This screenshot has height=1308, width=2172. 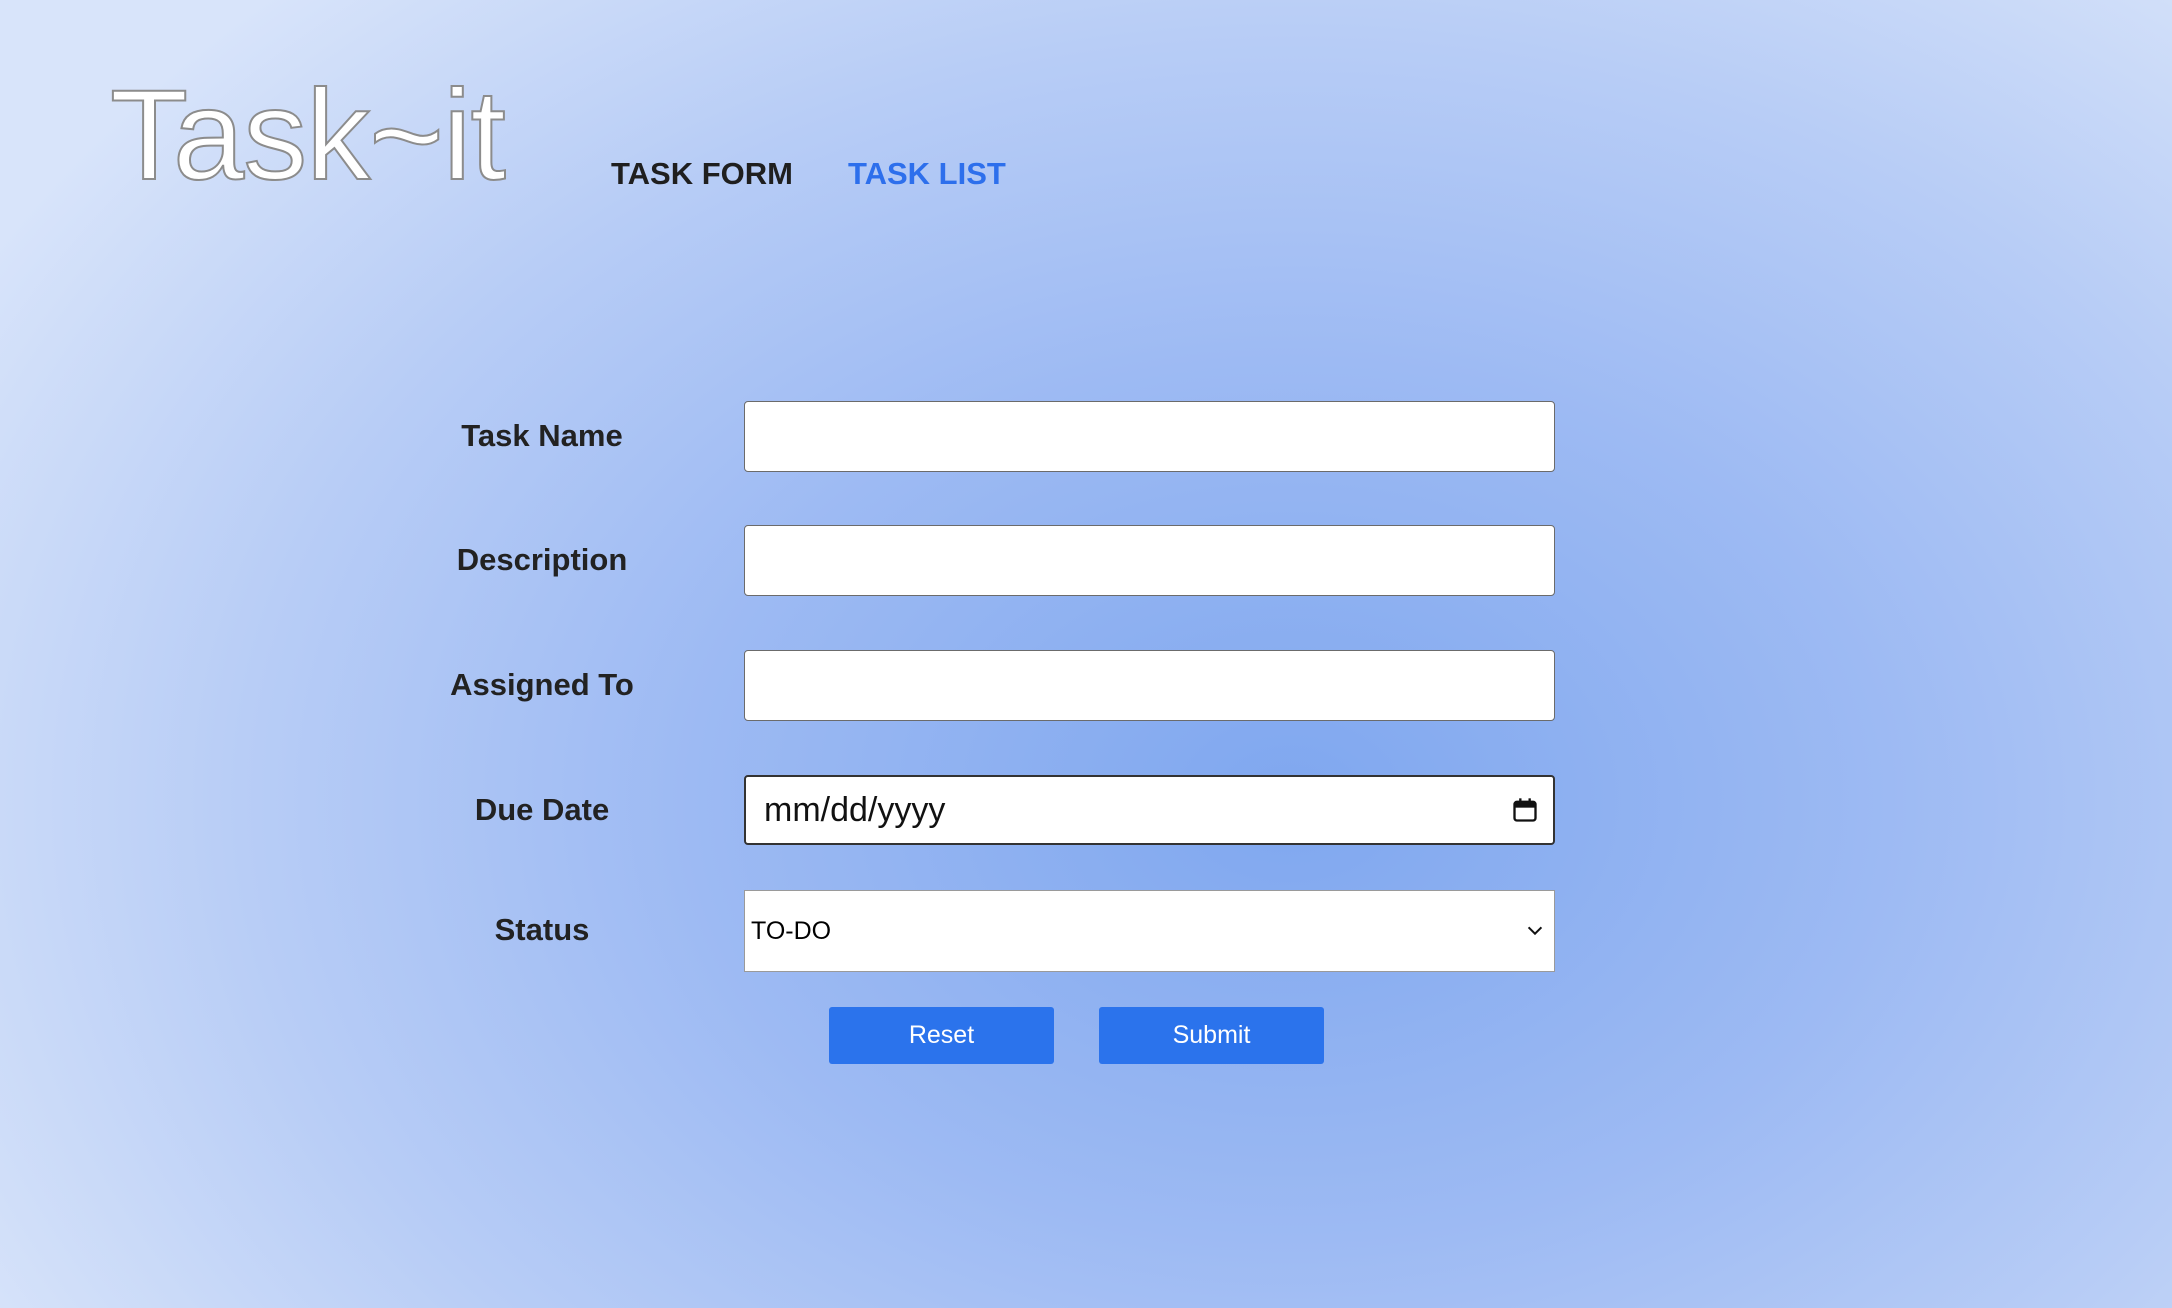 What do you see at coordinates (808, 174) in the screenshot?
I see `main-nav: TASK FORM TASK LIST` at bounding box center [808, 174].